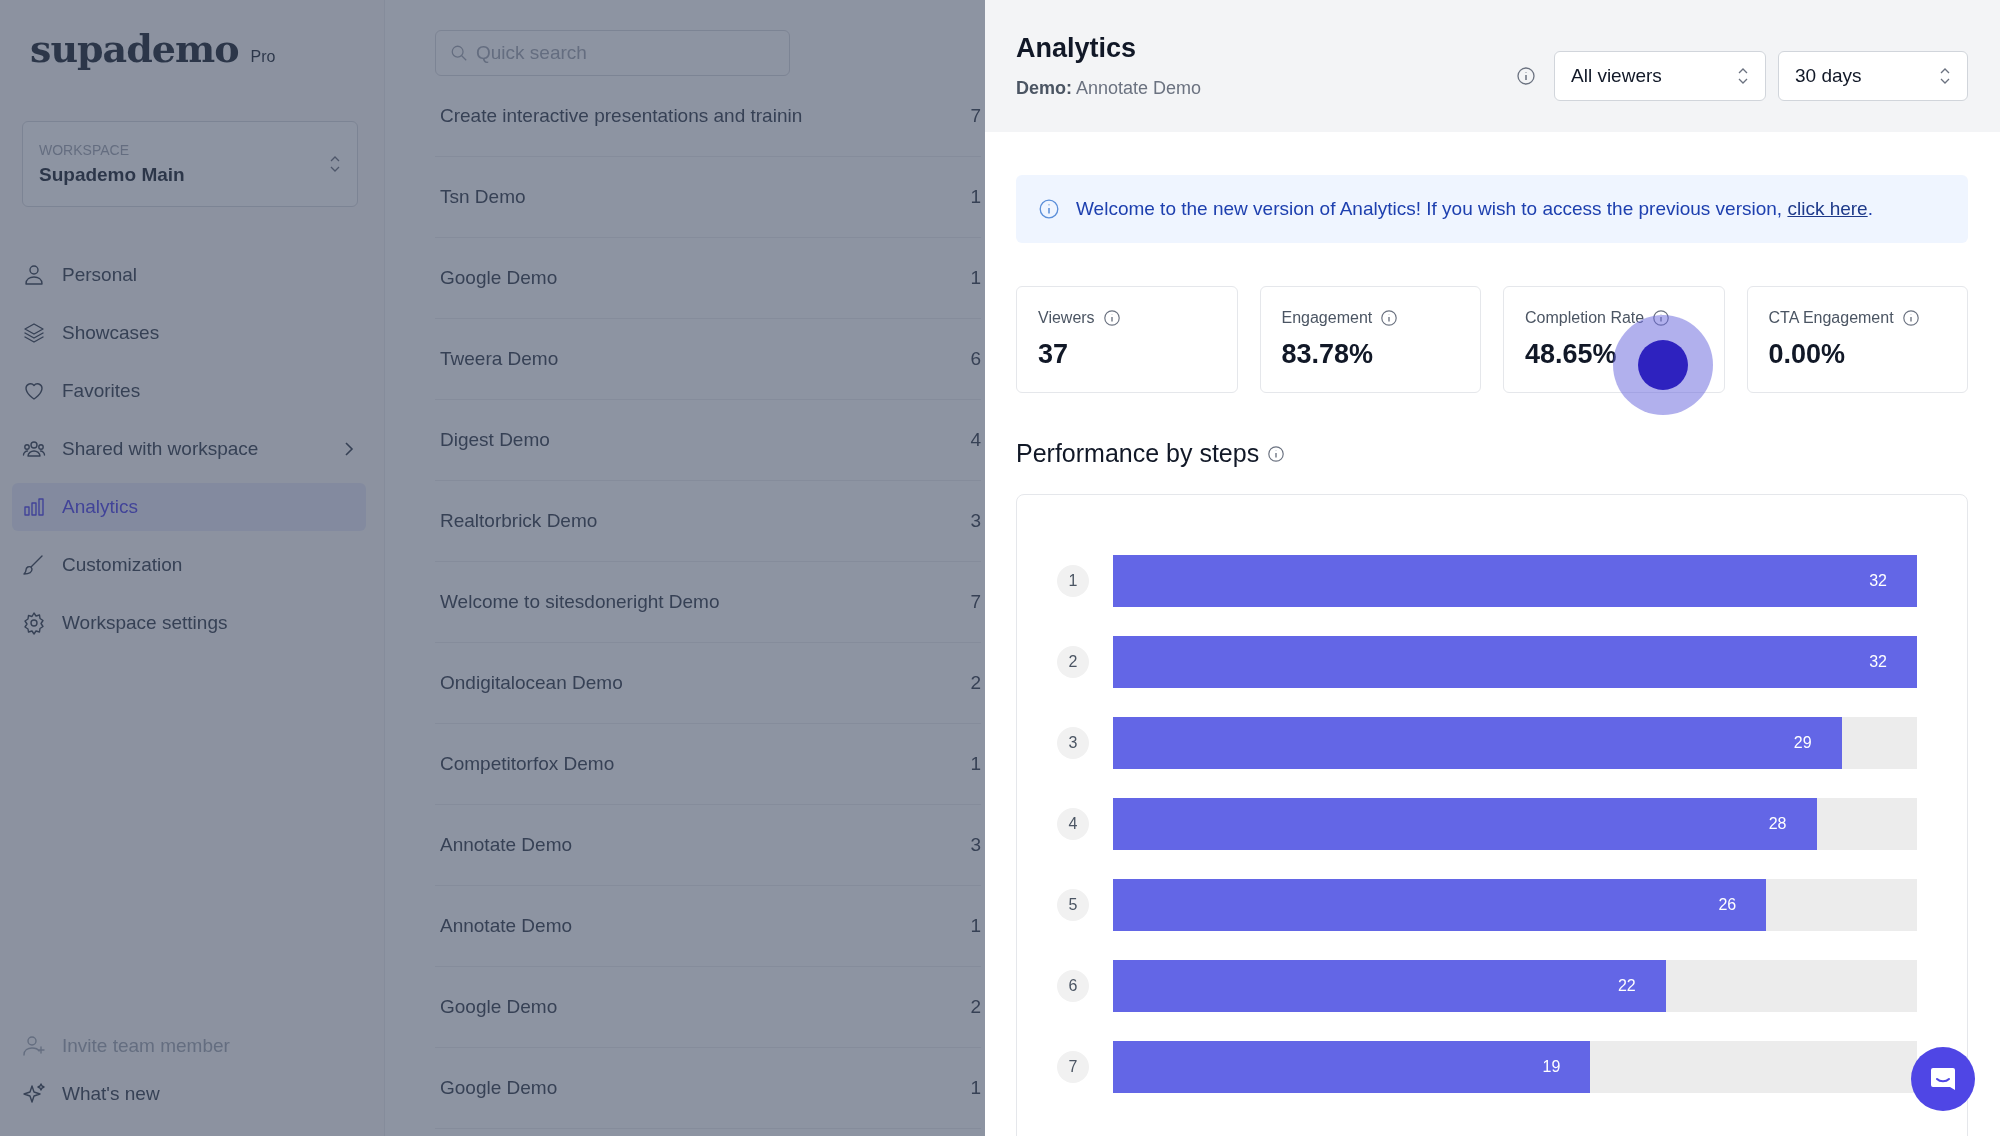 This screenshot has height=1136, width=2000. I want to click on metric-label: Engagement, so click(1327, 318).